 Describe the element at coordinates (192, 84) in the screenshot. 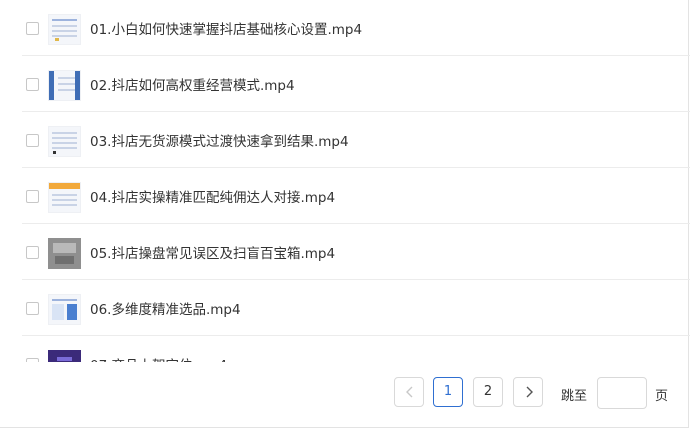

I see `file-name: 02.抖店如何高权重经营模式.mp4` at that location.